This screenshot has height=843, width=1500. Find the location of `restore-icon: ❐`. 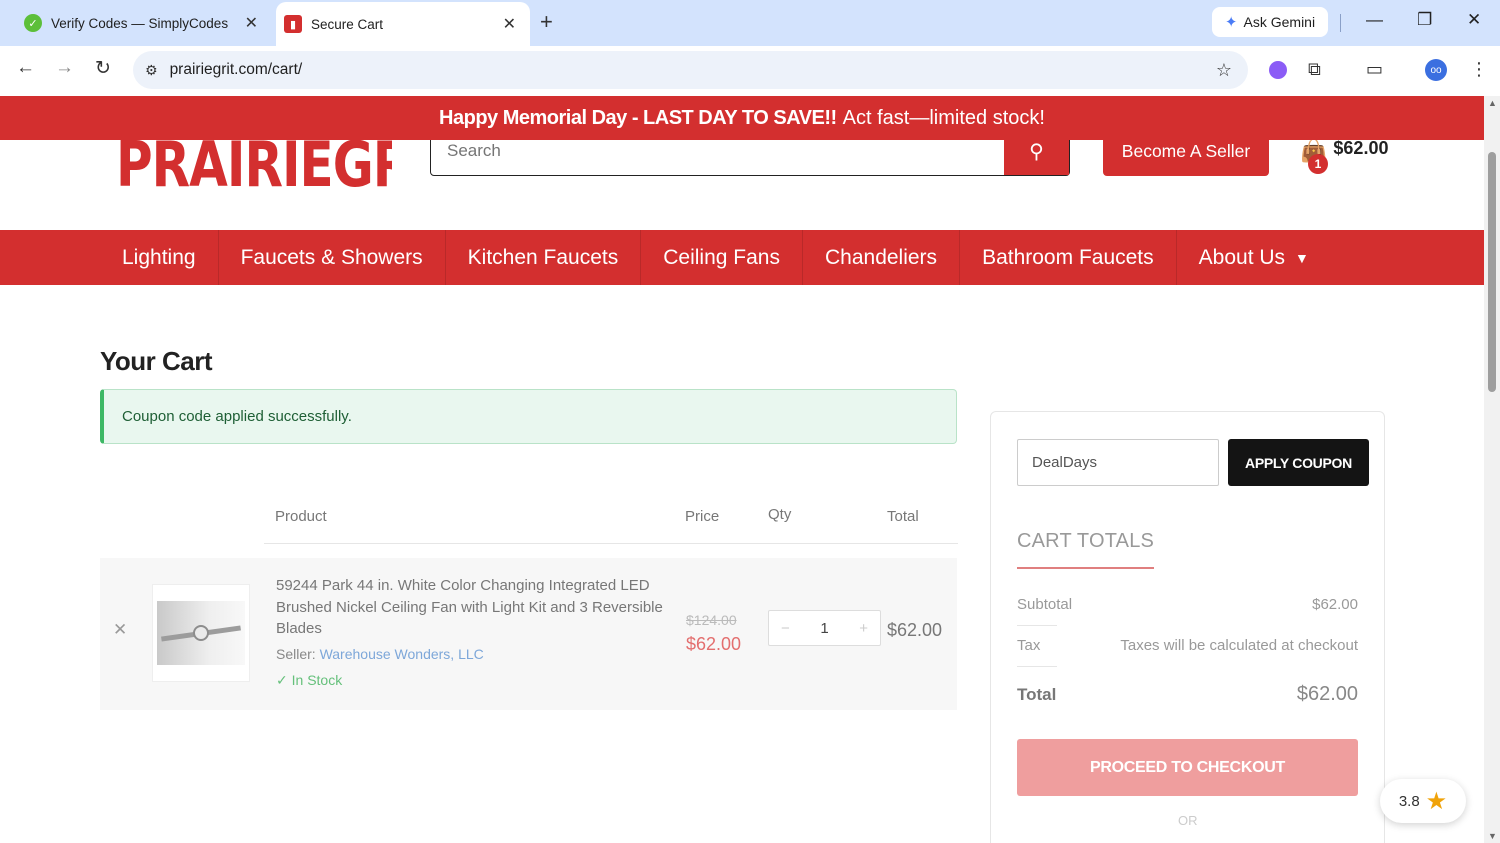

restore-icon: ❐ is located at coordinates (1424, 20).